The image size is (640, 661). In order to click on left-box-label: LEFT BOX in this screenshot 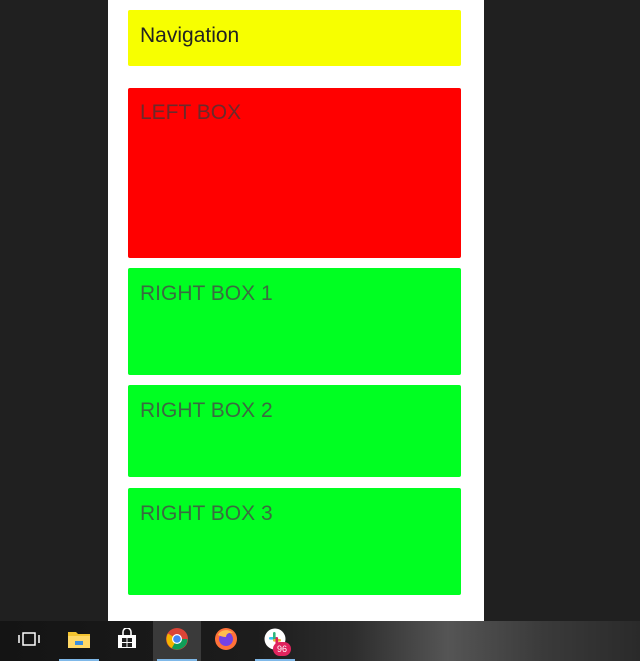, I will do `click(191, 112)`.